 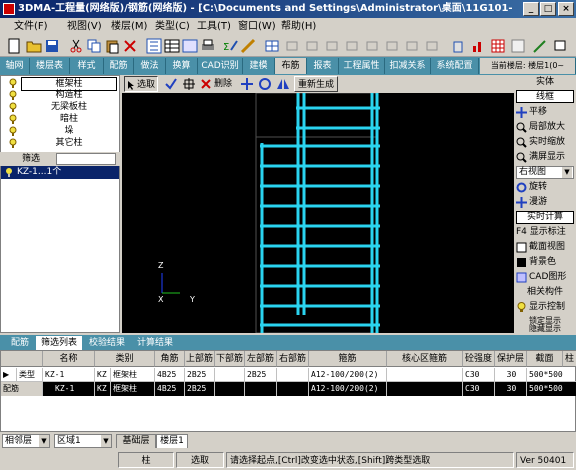 What do you see at coordinates (171, 84) in the screenshot?
I see `confirm-icon` at bounding box center [171, 84].